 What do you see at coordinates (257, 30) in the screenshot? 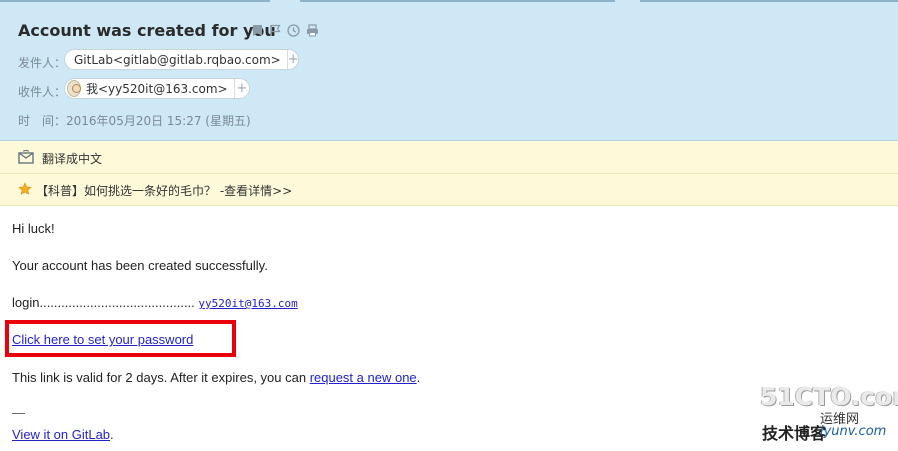
I see `bookmark-icon` at bounding box center [257, 30].